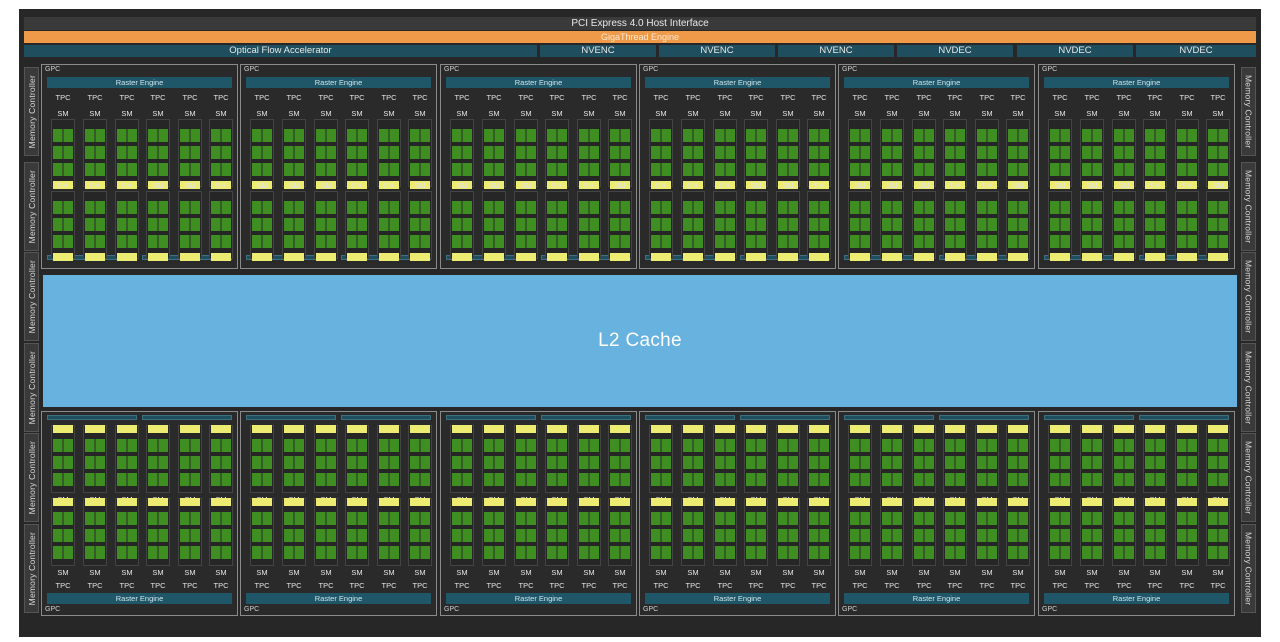  What do you see at coordinates (31, 477) in the screenshot?
I see `memory-controller-left-5: Memory Controller` at bounding box center [31, 477].